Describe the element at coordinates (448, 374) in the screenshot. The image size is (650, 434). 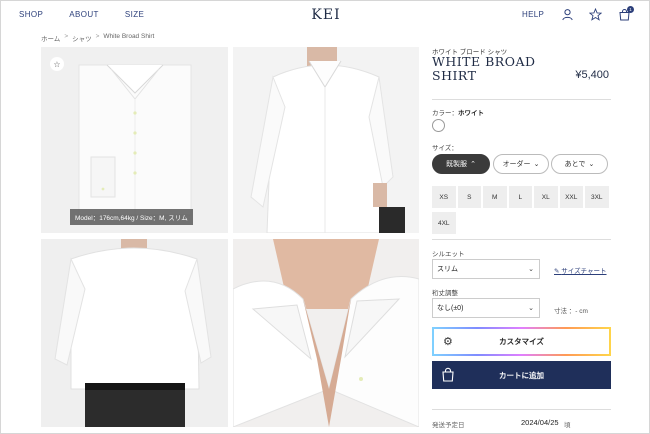
I see `bag-icon` at that location.